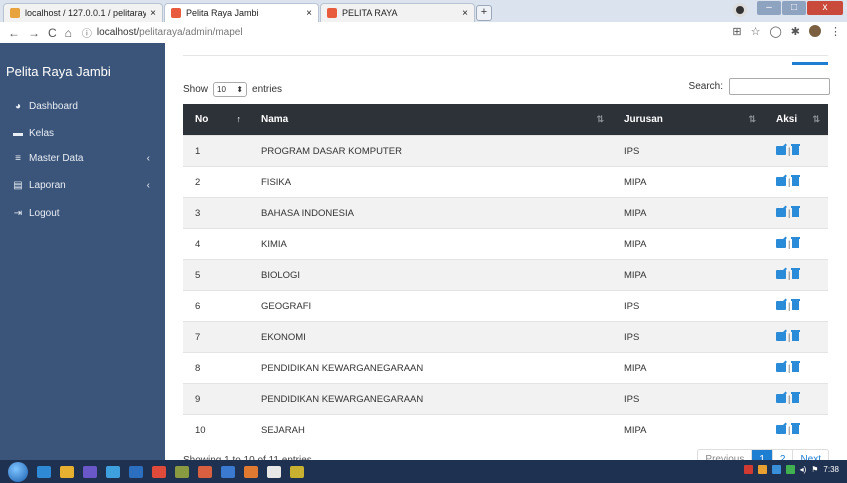 The height and width of the screenshot is (483, 847). What do you see at coordinates (87, 106) in the screenshot?
I see `sidebar-item-dashboard: ◕ Dashboard` at bounding box center [87, 106].